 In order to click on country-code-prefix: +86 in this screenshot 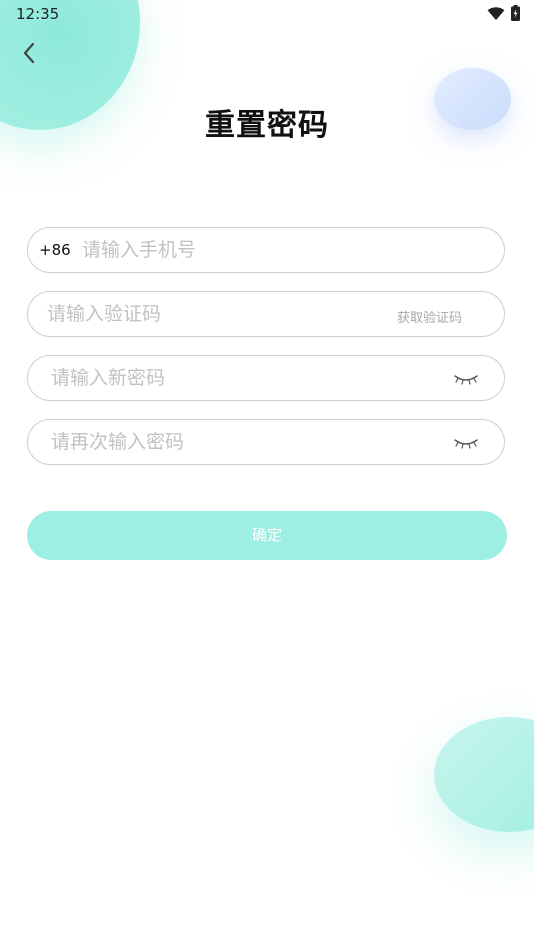, I will do `click(55, 250)`.